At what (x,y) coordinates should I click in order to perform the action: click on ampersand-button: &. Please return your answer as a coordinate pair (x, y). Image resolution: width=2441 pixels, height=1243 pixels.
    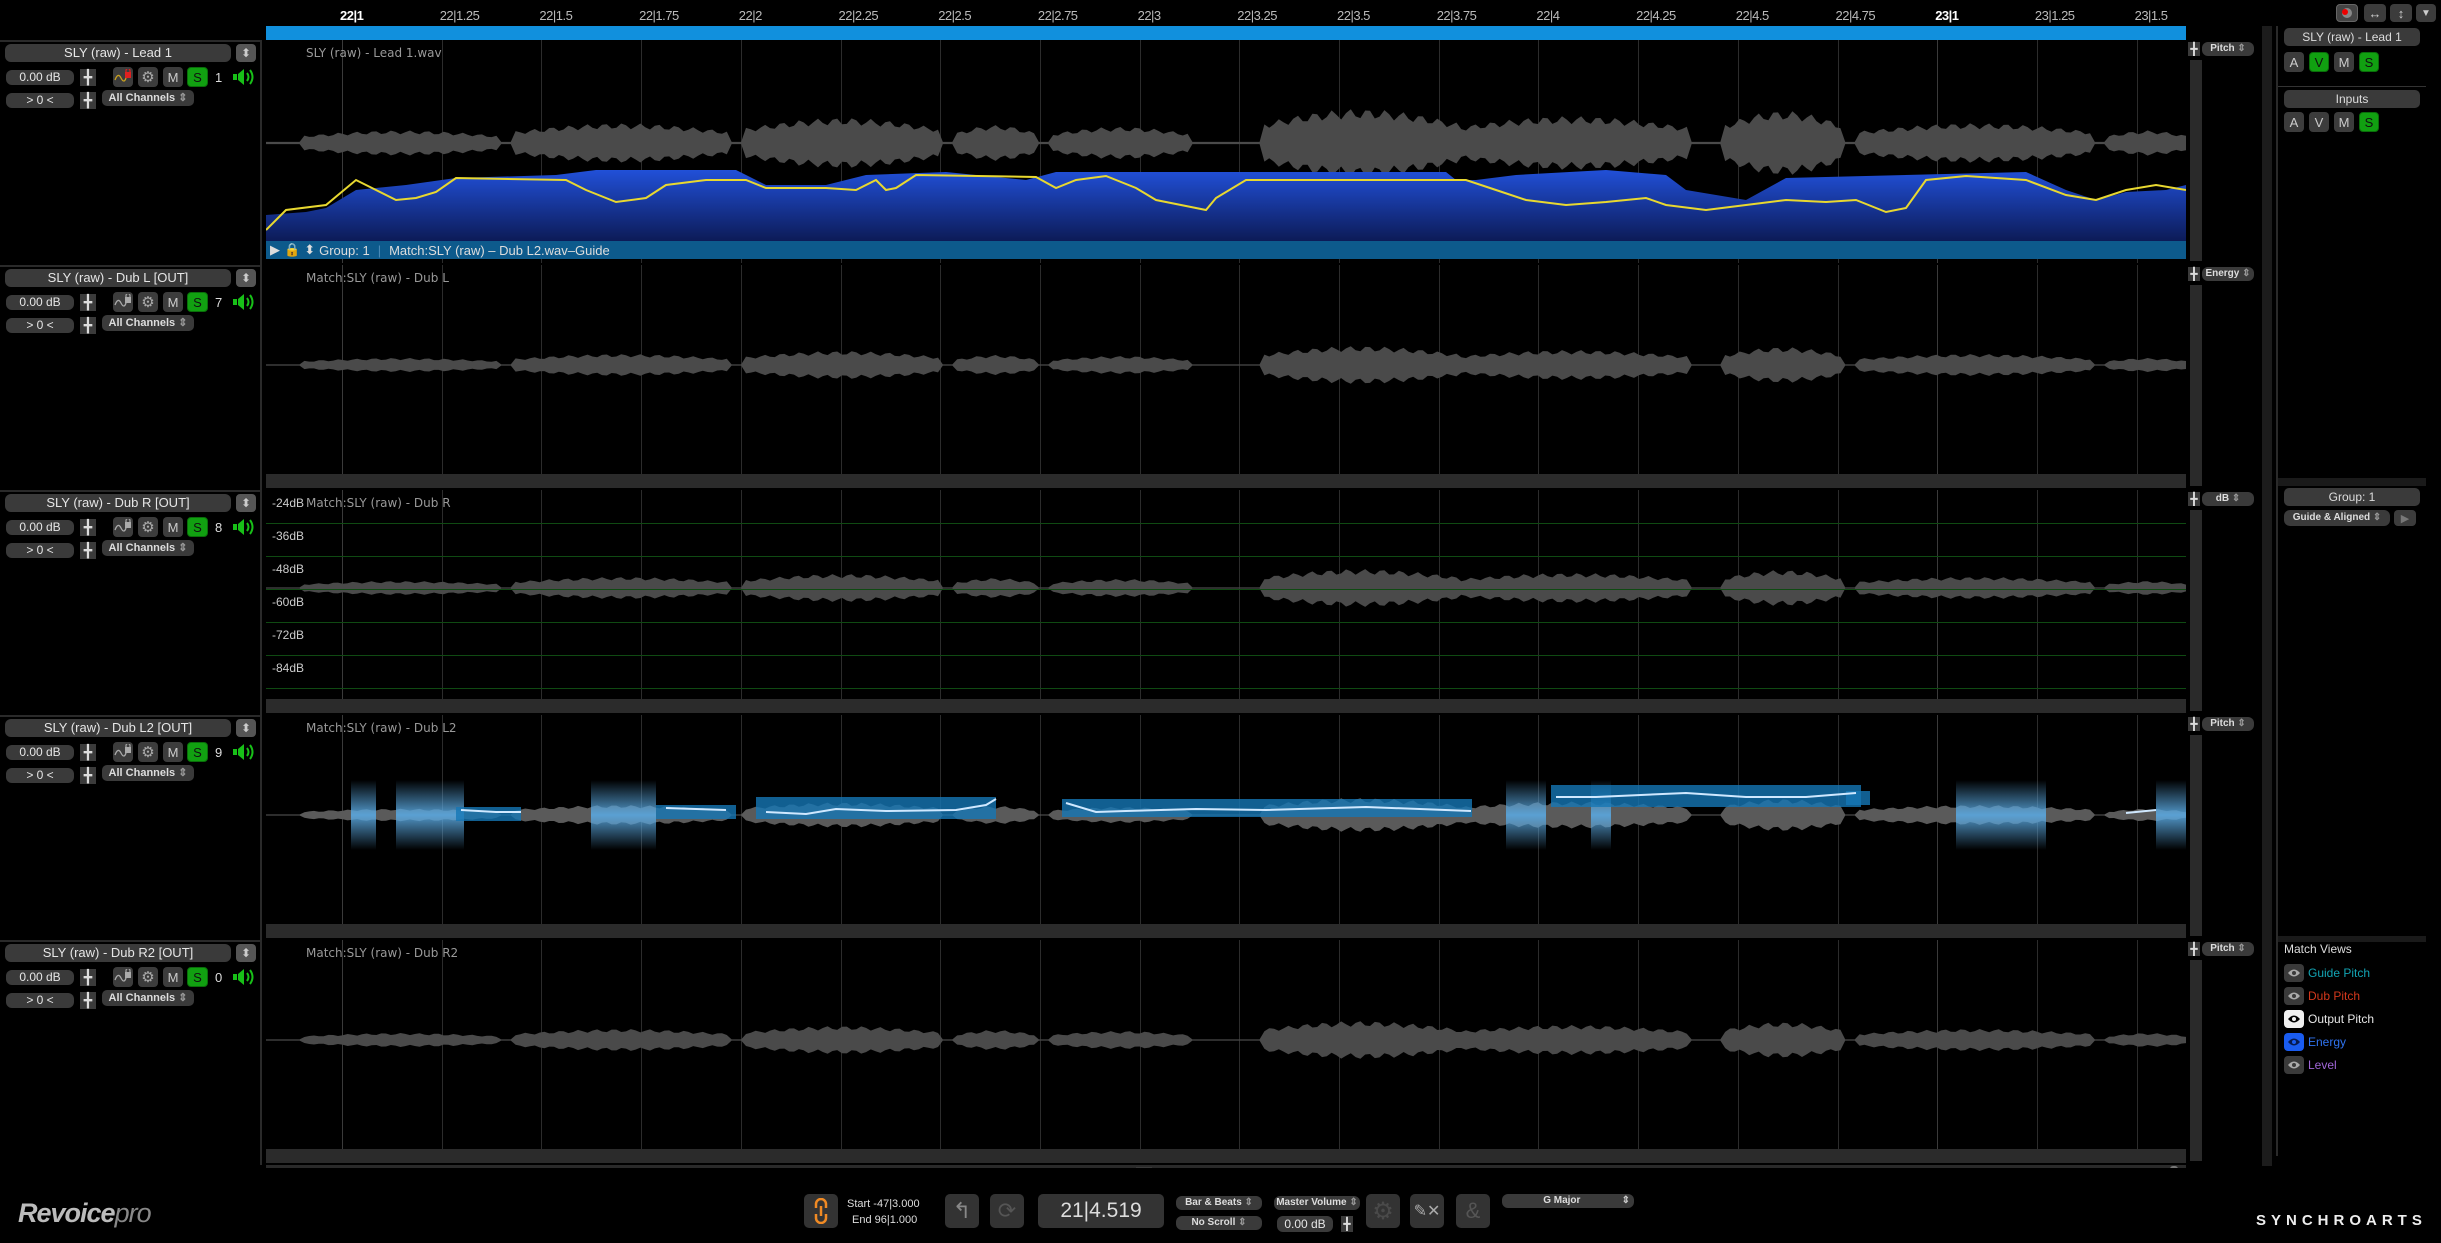
    Looking at the image, I should click on (1473, 1211).